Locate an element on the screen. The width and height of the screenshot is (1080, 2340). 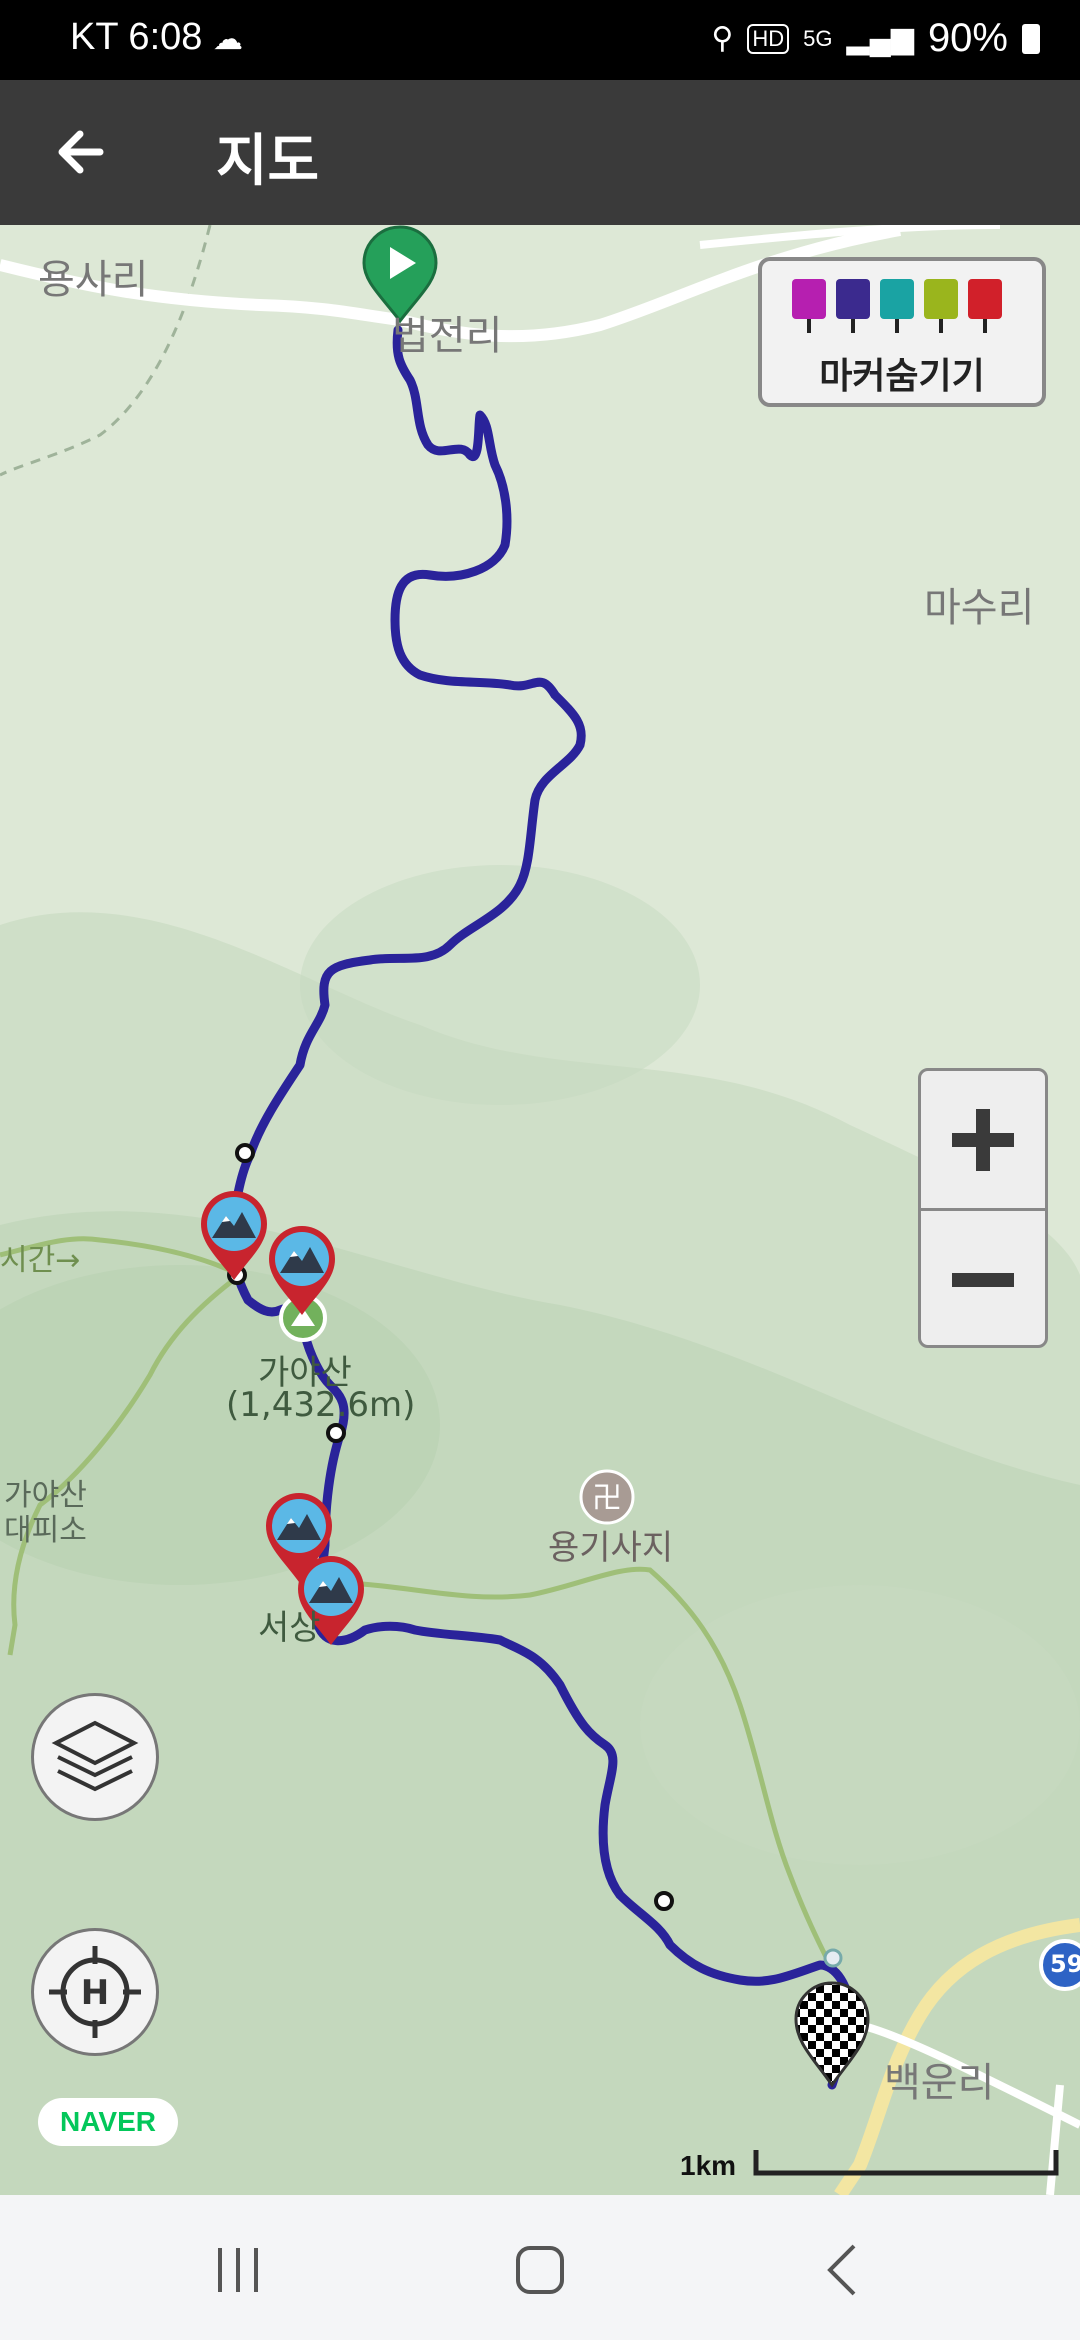
place-label-masuri: 마수리 is located at coordinates (979, 608).